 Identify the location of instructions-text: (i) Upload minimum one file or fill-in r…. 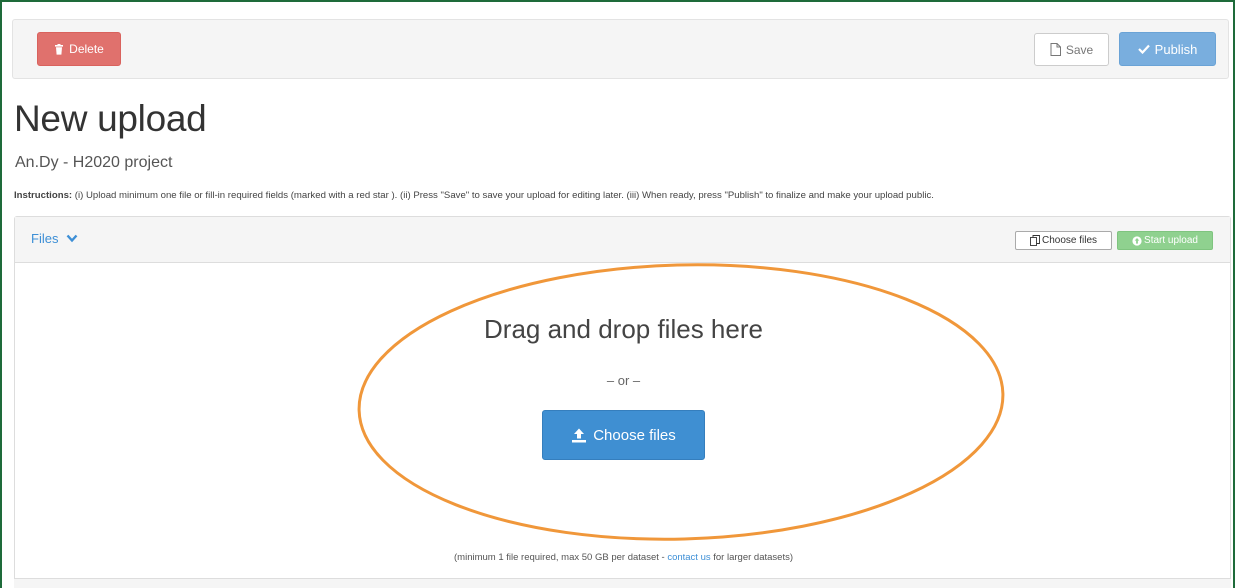
(504, 195).